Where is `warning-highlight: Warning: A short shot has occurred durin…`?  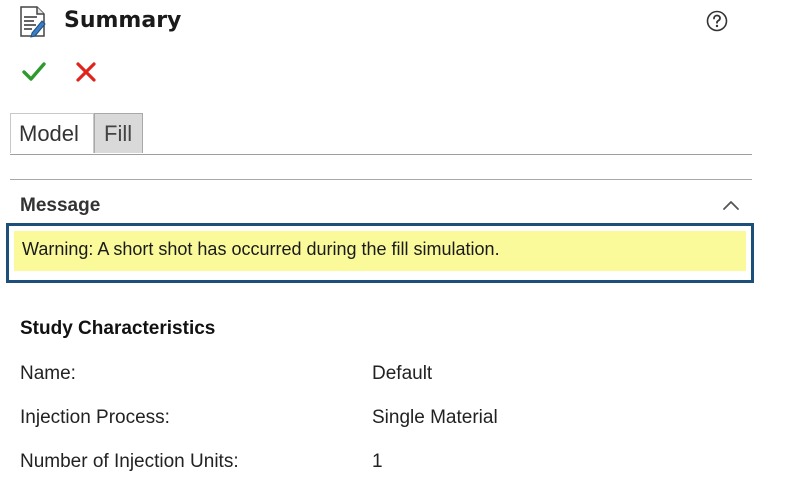 warning-highlight: Warning: A short shot has occurred durin… is located at coordinates (380, 251).